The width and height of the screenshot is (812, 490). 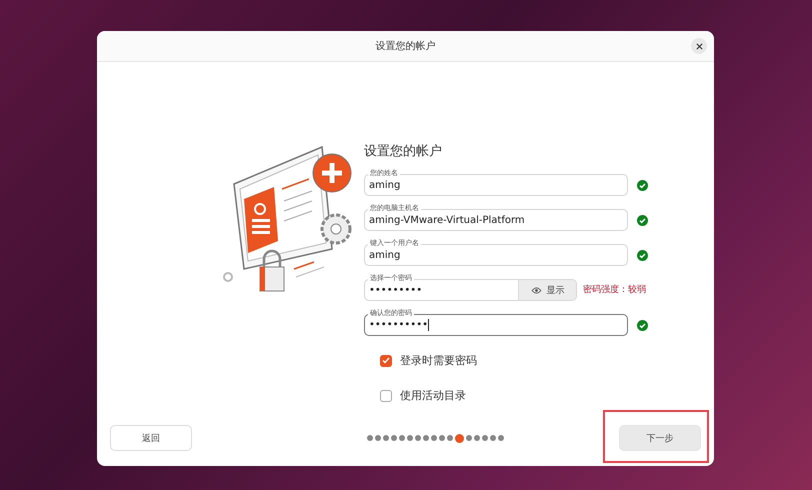 What do you see at coordinates (403, 151) in the screenshot?
I see `form-heading: 设置您的帐户` at bounding box center [403, 151].